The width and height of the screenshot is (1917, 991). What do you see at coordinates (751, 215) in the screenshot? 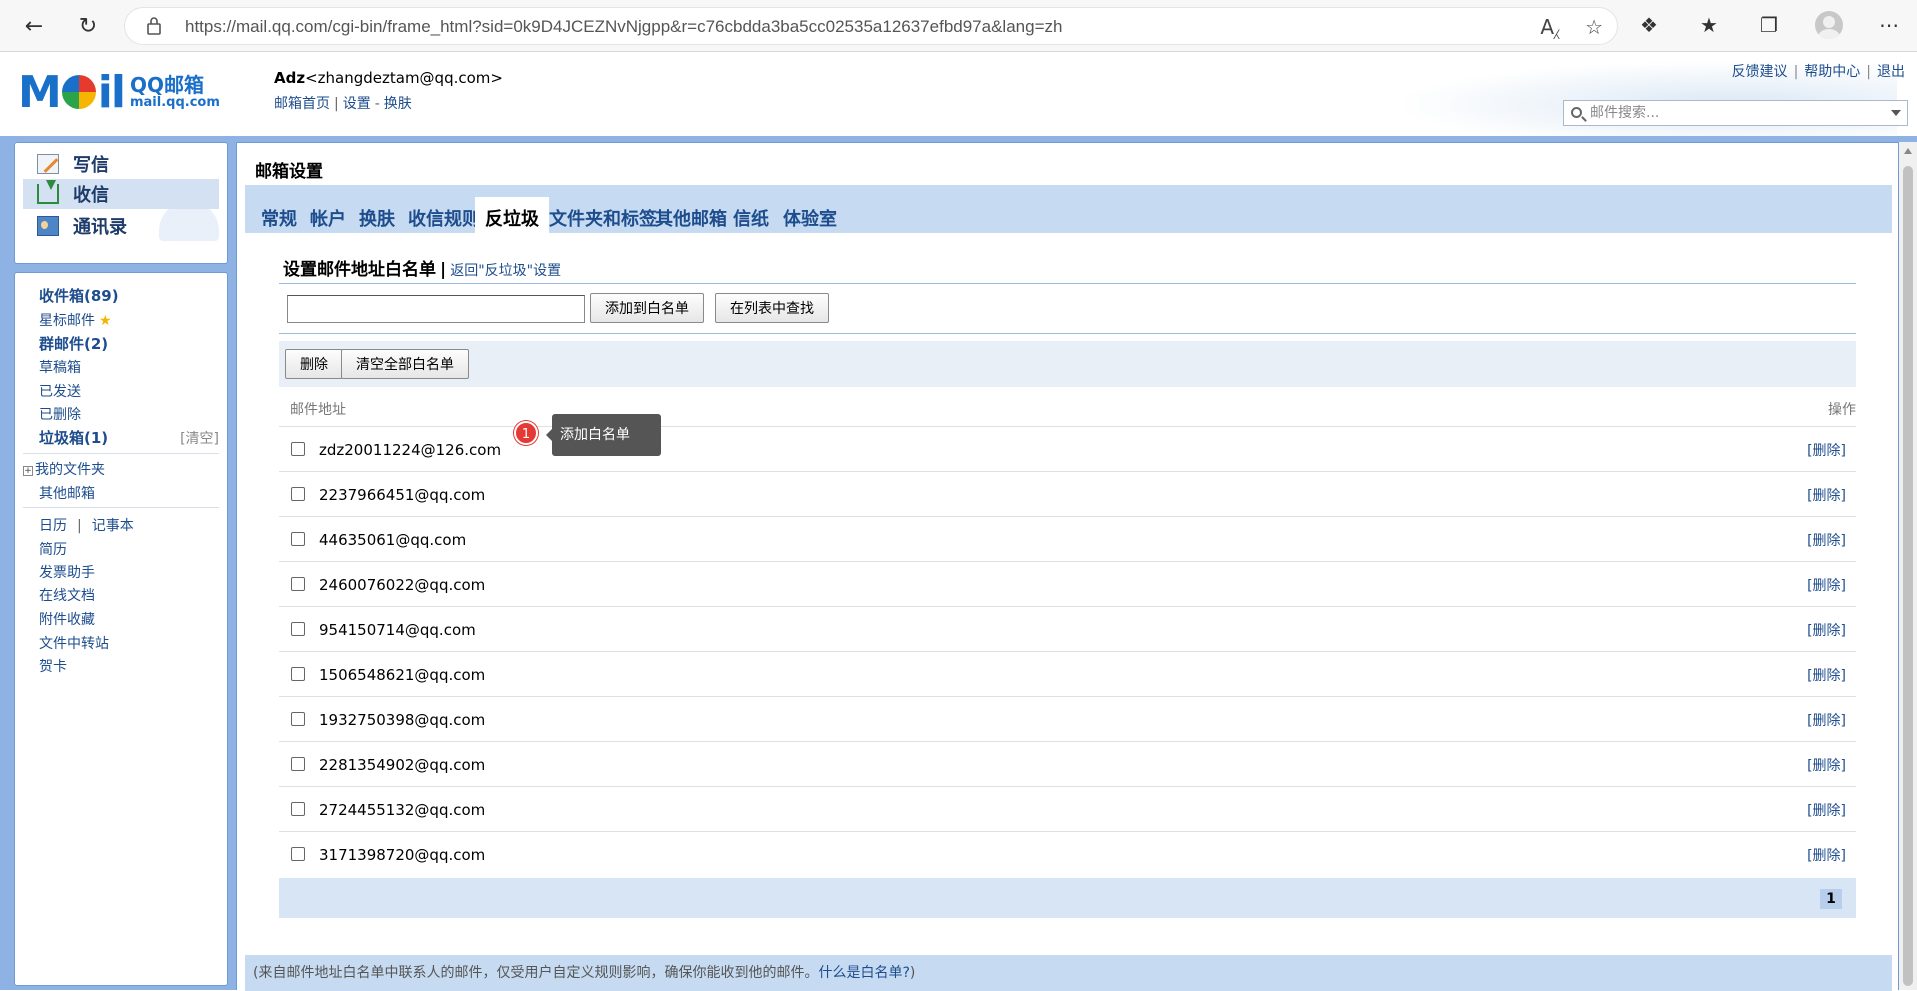
I see `tab-stationery: 信纸` at bounding box center [751, 215].